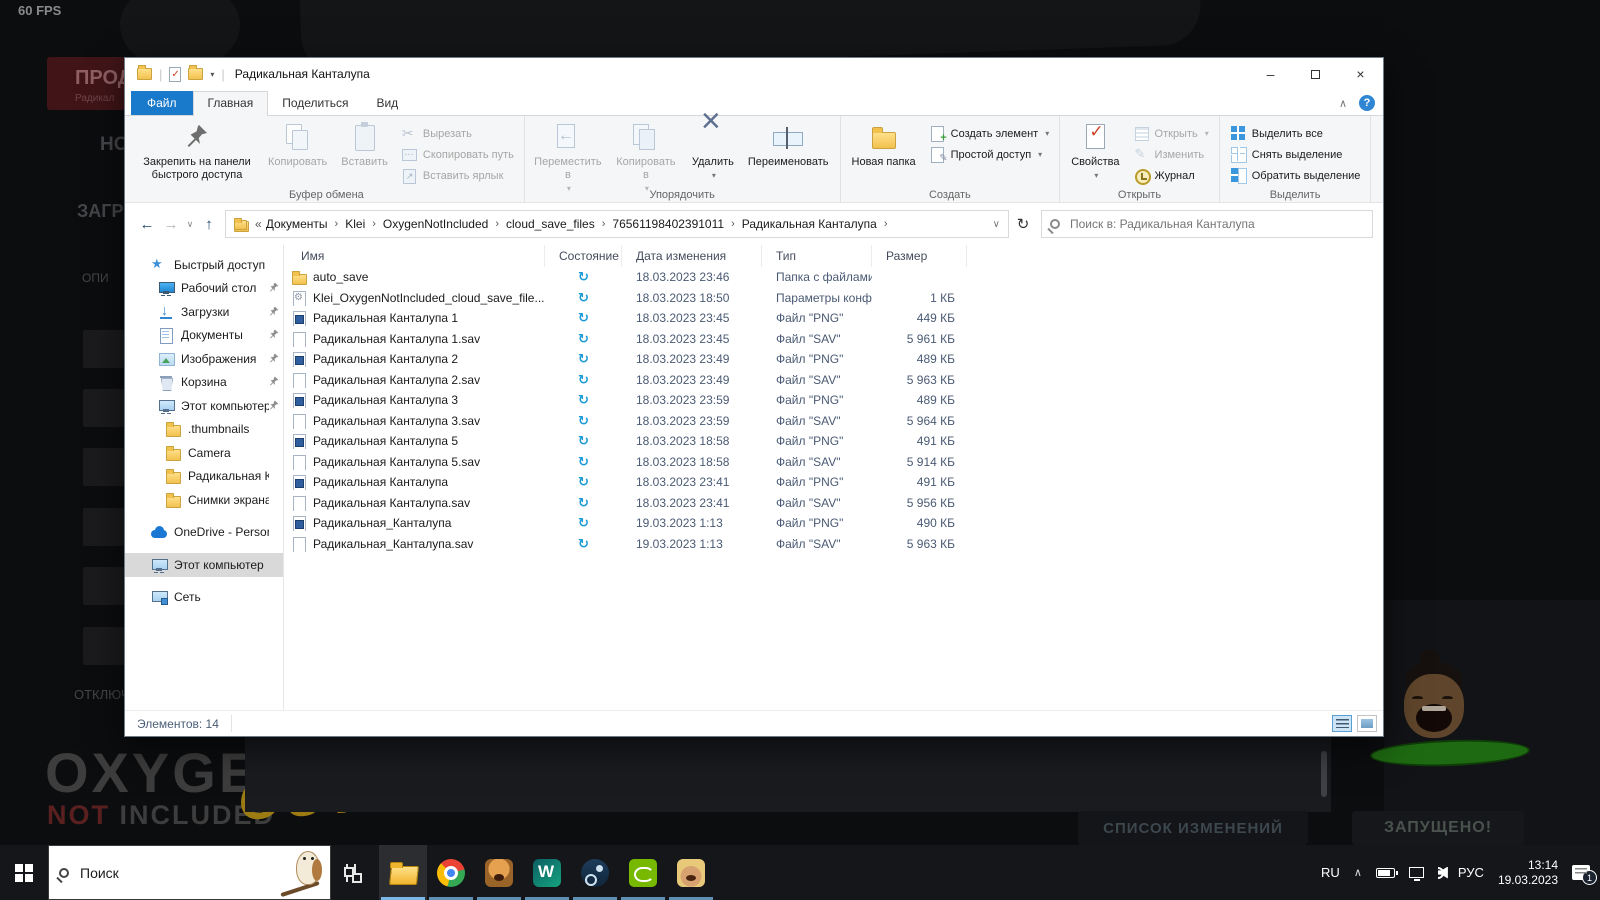 The height and width of the screenshot is (900, 1600). I want to click on sidebar-item: Этот компьютер, so click(204, 406).